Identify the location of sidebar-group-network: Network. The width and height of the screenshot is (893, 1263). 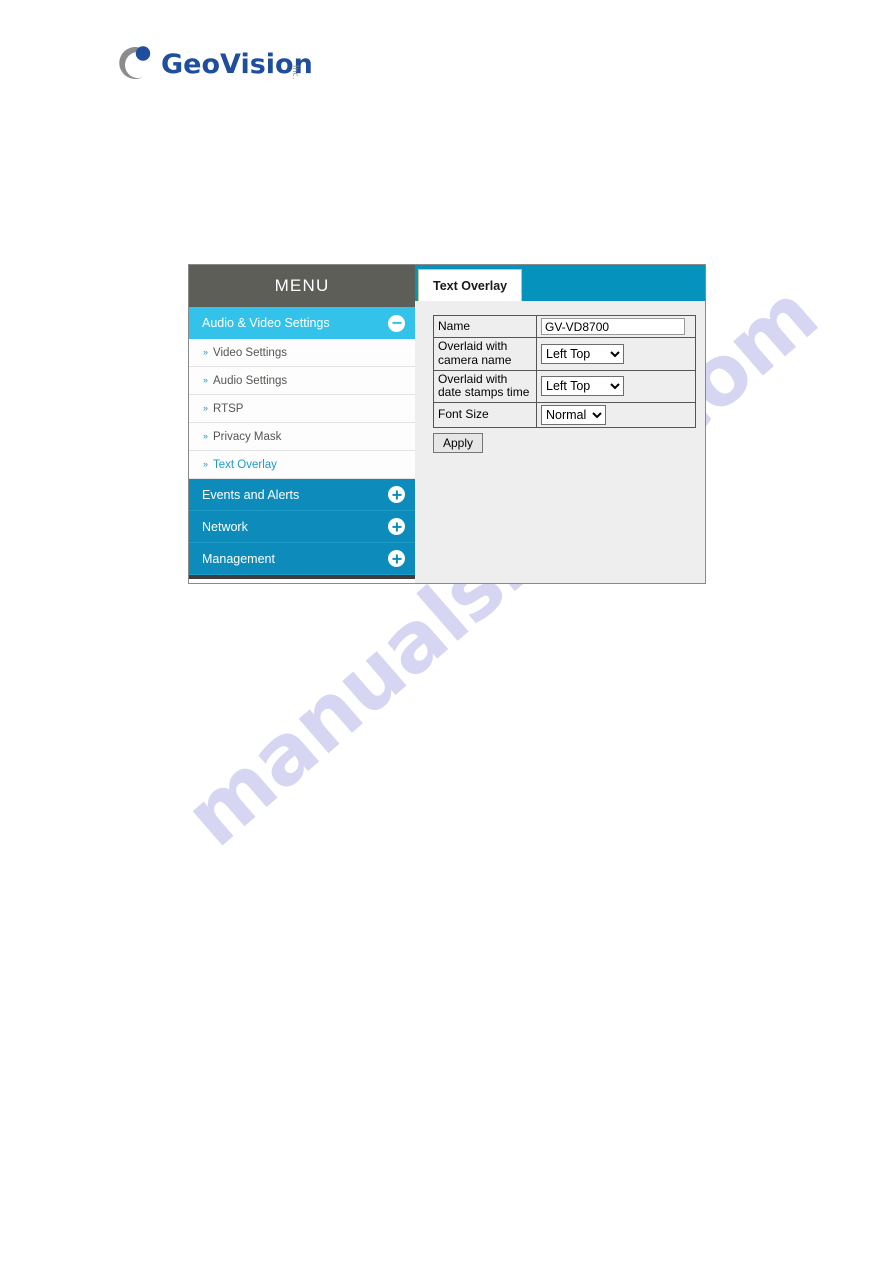
(302, 527).